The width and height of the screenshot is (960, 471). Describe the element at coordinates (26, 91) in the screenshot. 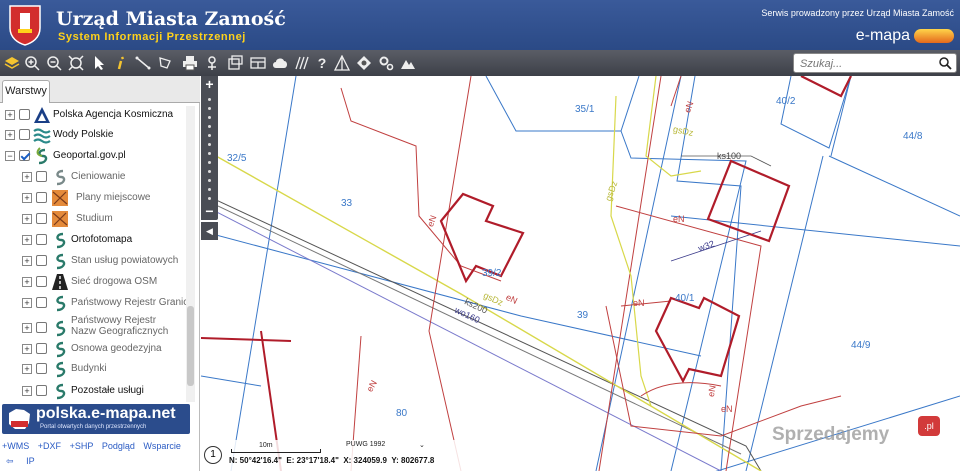

I see `tab-layers: Warstwy` at that location.